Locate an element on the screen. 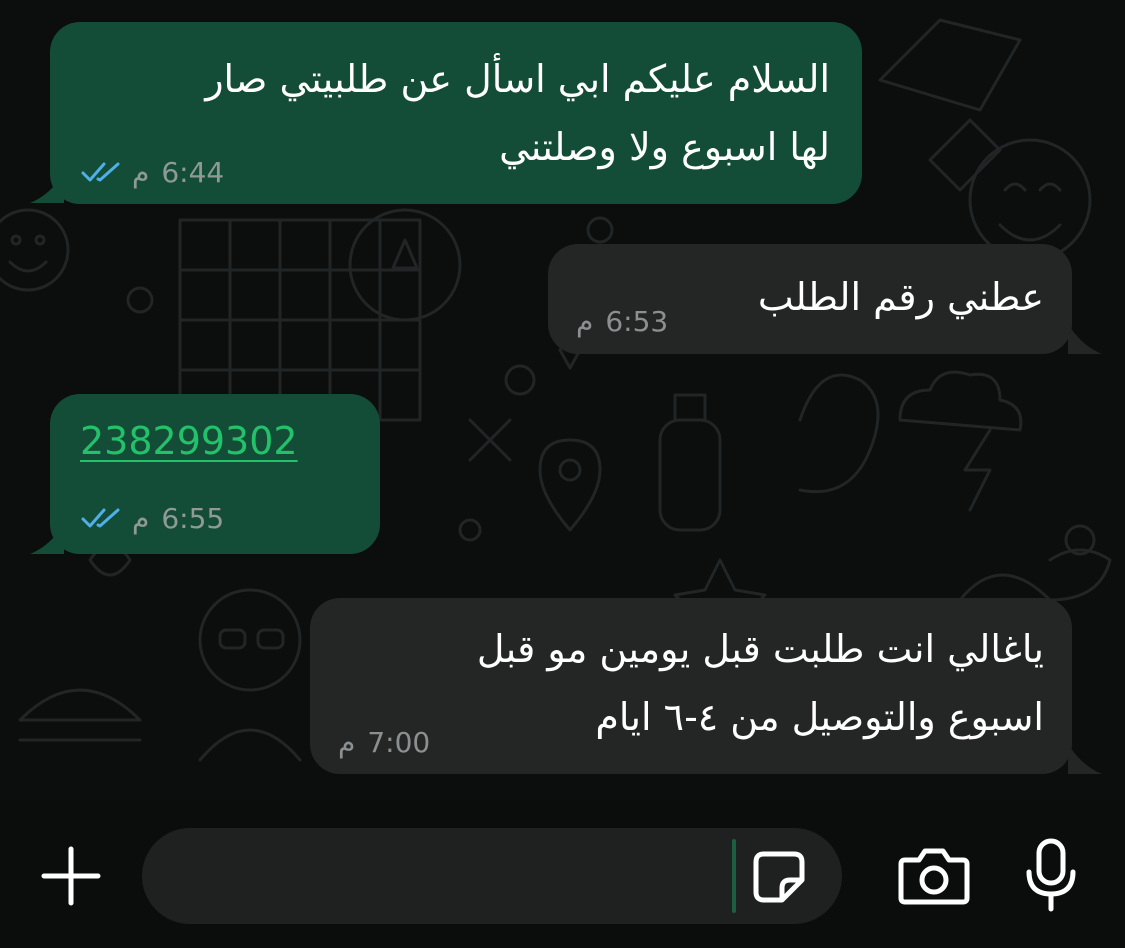 The height and width of the screenshot is (948, 1125). message-meta: م 6:44 is located at coordinates (152, 172).